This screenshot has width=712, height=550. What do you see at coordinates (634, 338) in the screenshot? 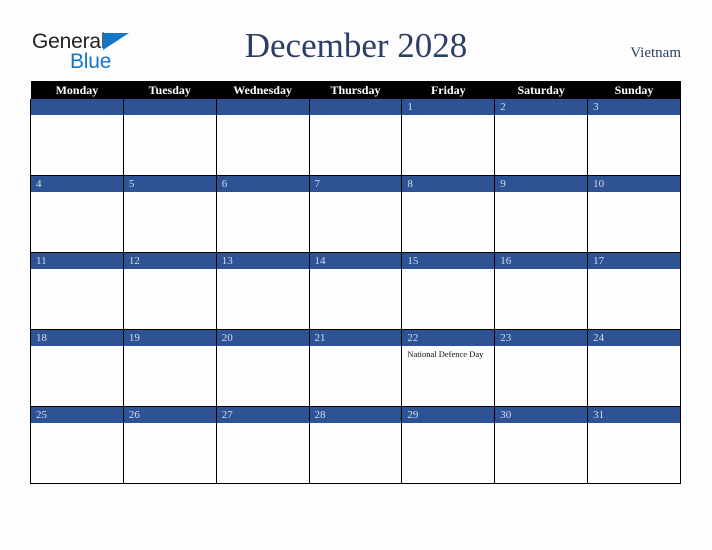
I see `day-number: 24` at bounding box center [634, 338].